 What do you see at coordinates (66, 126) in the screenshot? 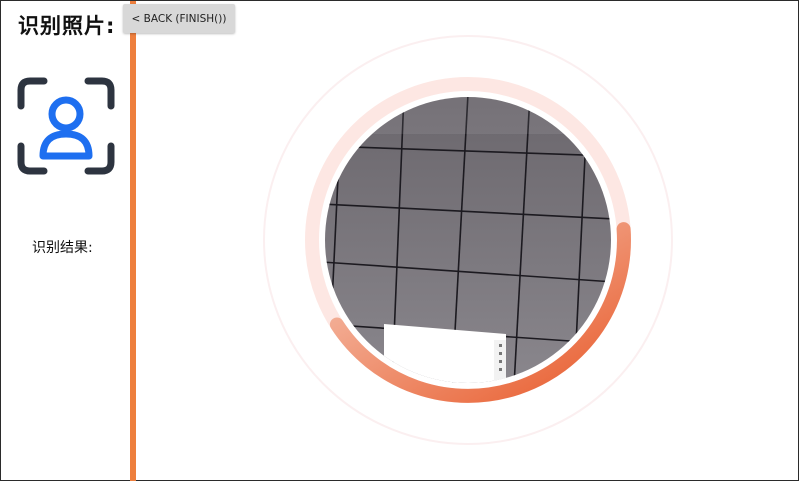
I see `face-scan-icon` at bounding box center [66, 126].